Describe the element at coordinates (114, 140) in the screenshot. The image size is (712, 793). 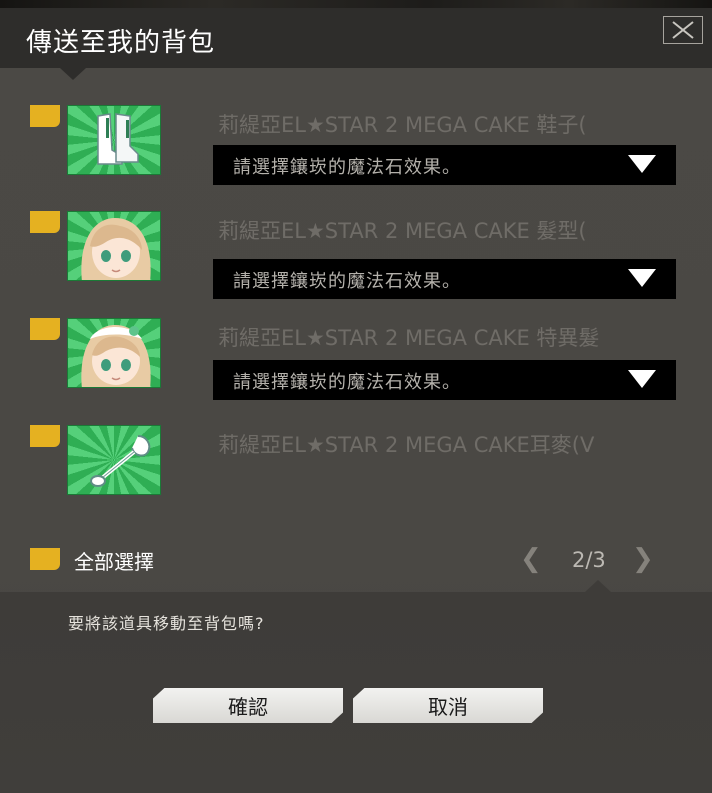
I see `boots-icon` at that location.